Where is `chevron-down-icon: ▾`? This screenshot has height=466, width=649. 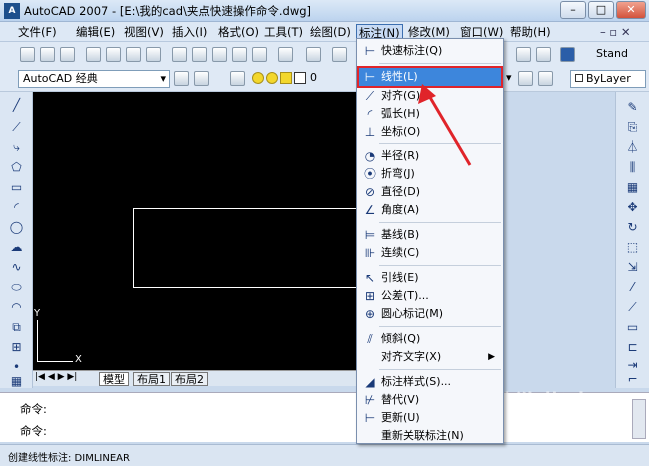
chevron-down-icon: ▾ is located at coordinates (509, 77).